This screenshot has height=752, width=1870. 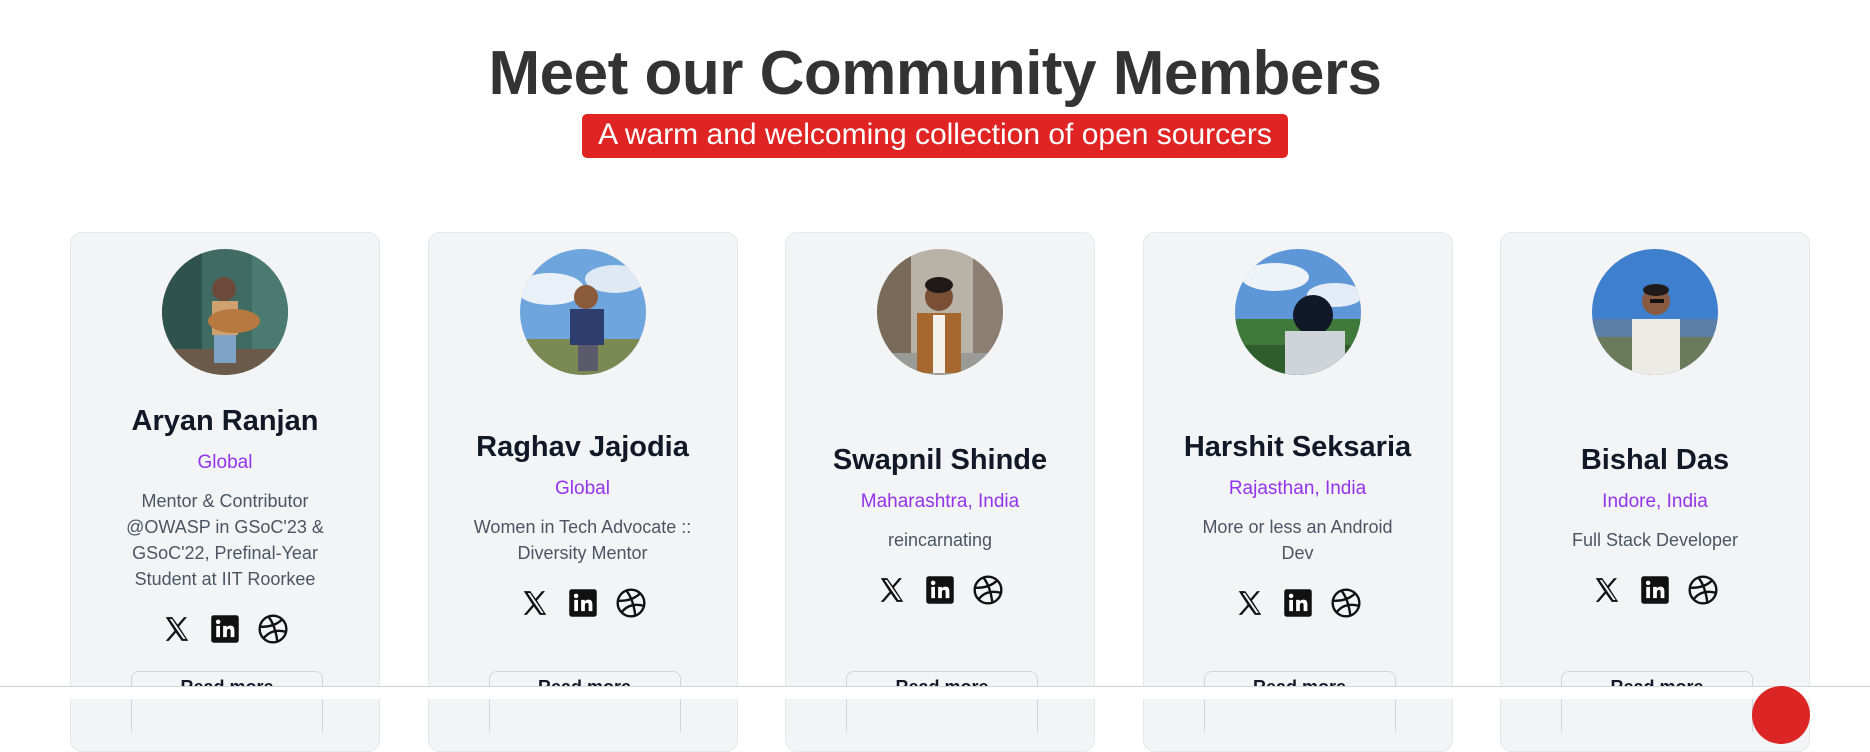 What do you see at coordinates (1781, 715) in the screenshot?
I see `floating-action-button` at bounding box center [1781, 715].